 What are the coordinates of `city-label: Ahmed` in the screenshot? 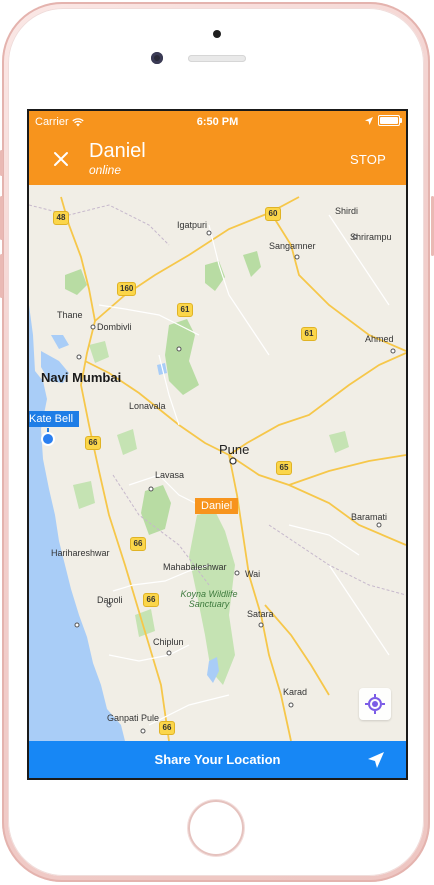 It's located at (379, 339).